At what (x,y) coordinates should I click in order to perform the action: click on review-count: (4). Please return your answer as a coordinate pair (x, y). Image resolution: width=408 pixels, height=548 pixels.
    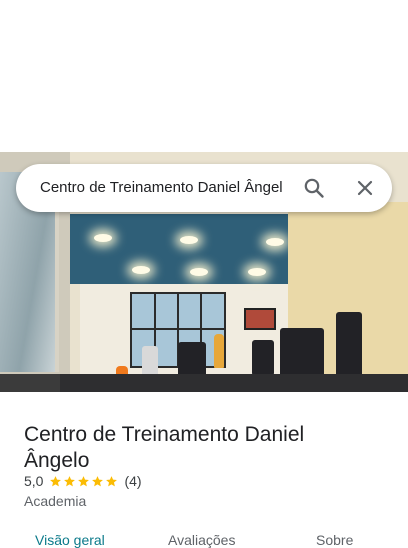
    Looking at the image, I should click on (132, 481).